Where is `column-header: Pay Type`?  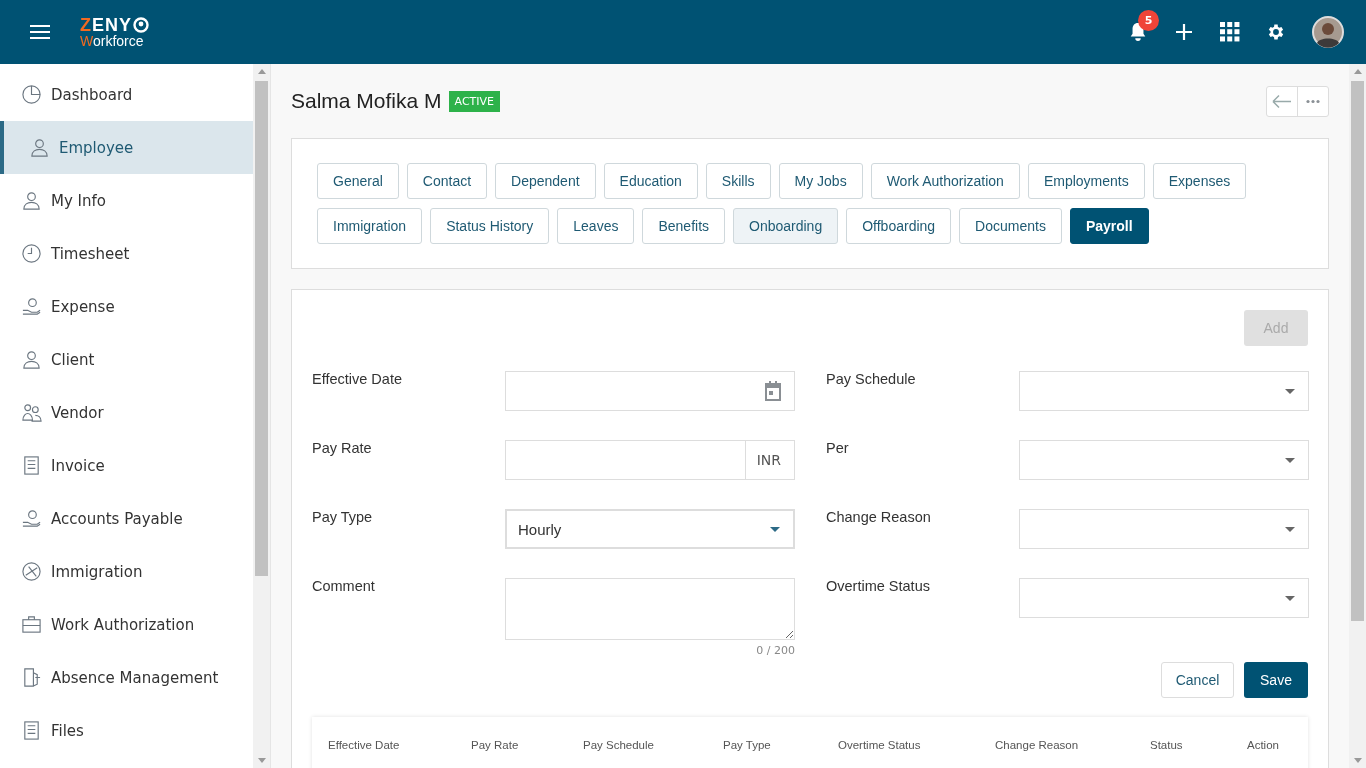 column-header: Pay Type is located at coordinates (747, 745).